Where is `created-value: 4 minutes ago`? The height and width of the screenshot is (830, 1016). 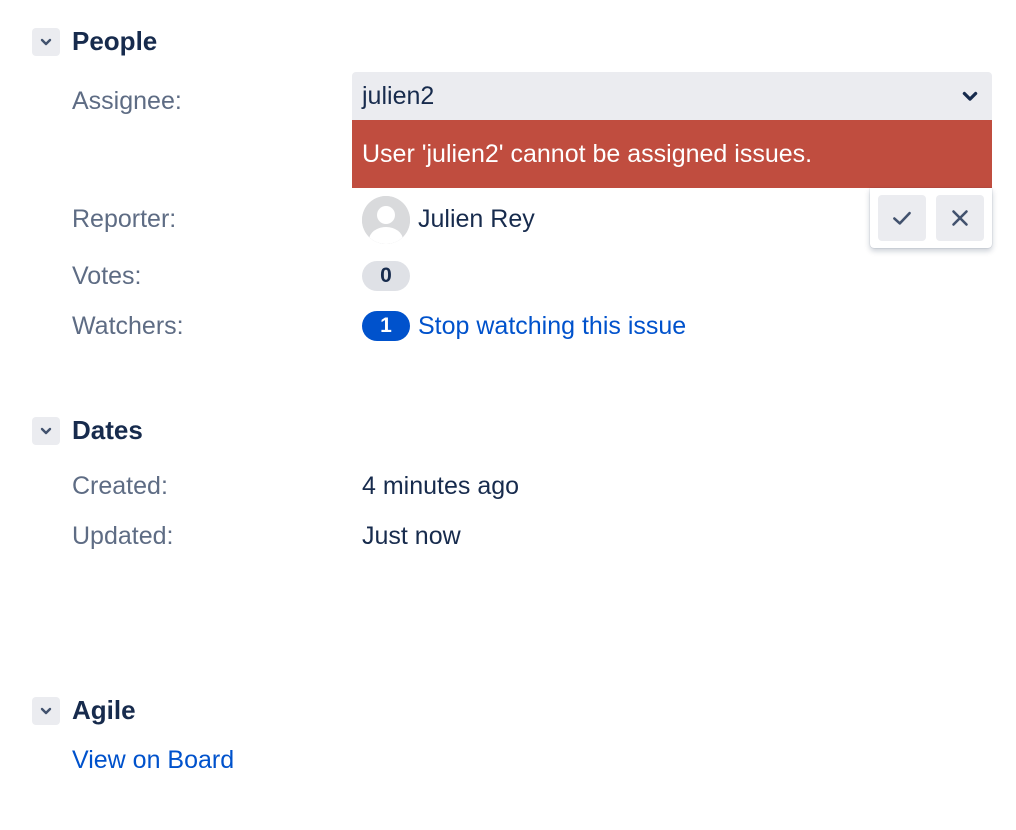 created-value: 4 minutes ago is located at coordinates (441, 486).